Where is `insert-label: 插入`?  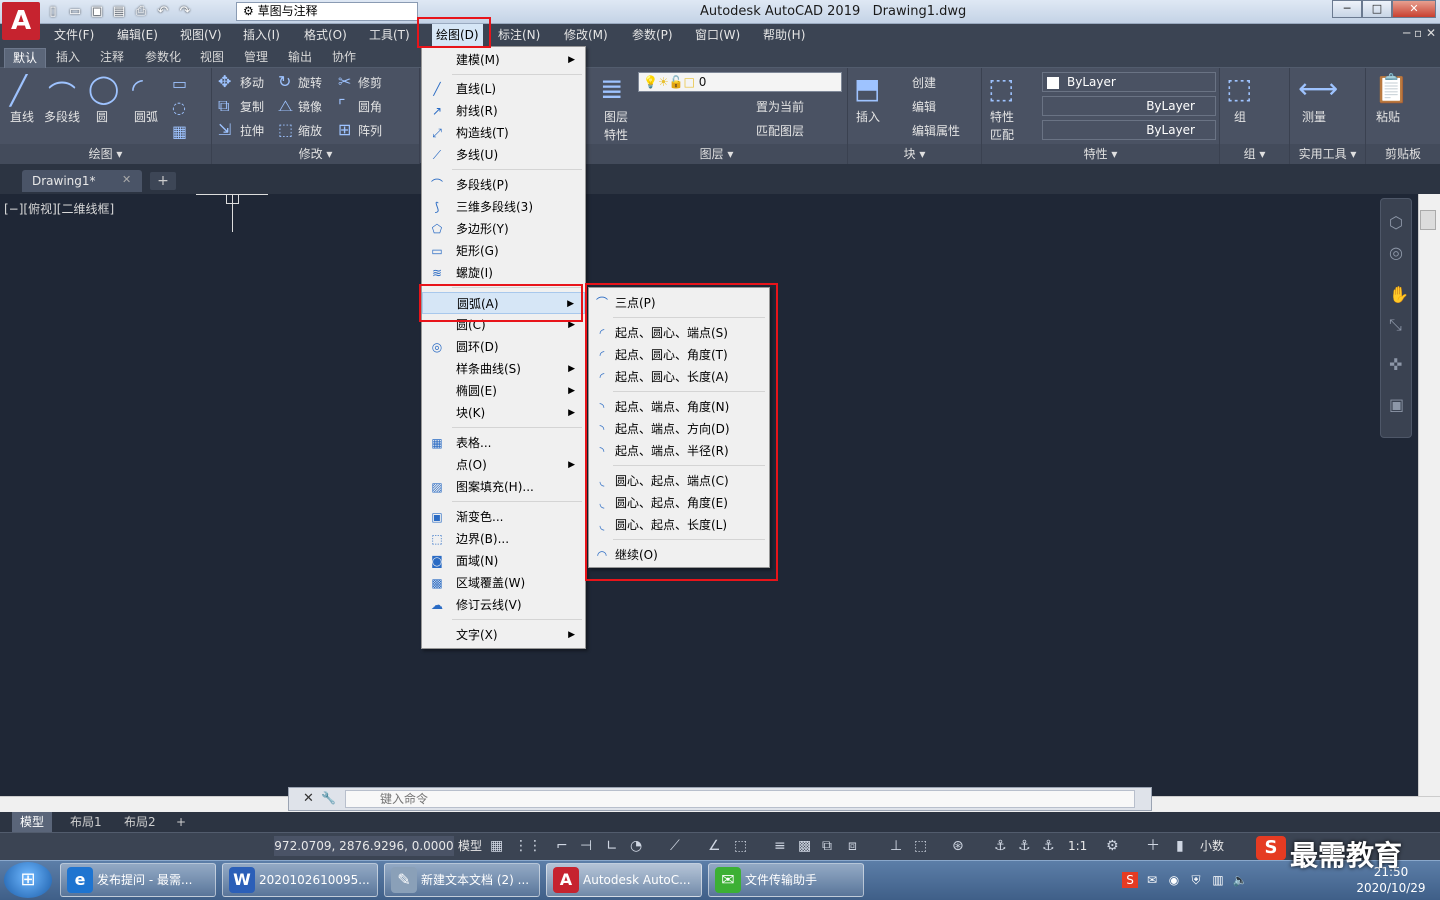 insert-label: 插入 is located at coordinates (868, 116).